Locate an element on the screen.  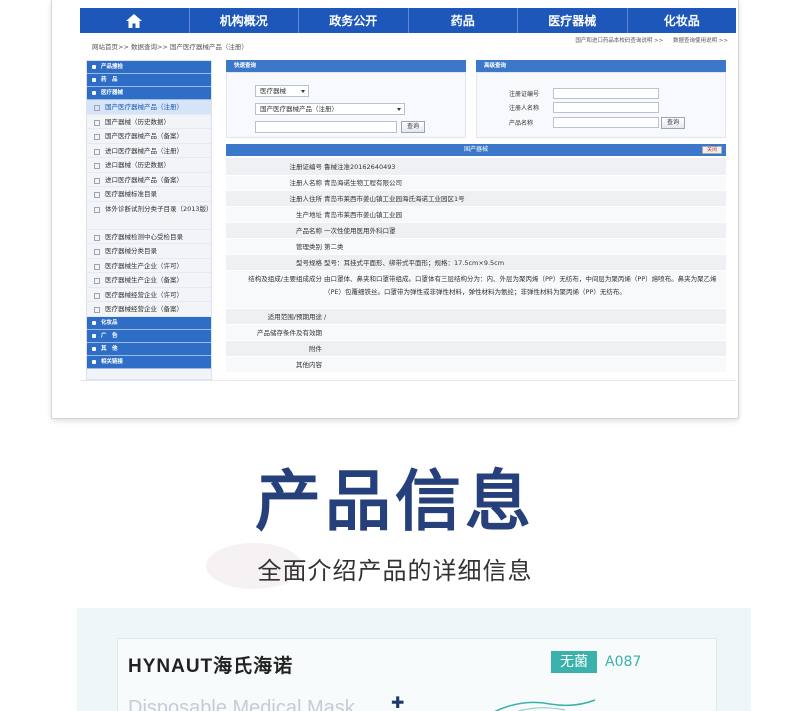
sidebar-item-import-history: 进口器械（历史数据） is located at coordinates (149, 165).